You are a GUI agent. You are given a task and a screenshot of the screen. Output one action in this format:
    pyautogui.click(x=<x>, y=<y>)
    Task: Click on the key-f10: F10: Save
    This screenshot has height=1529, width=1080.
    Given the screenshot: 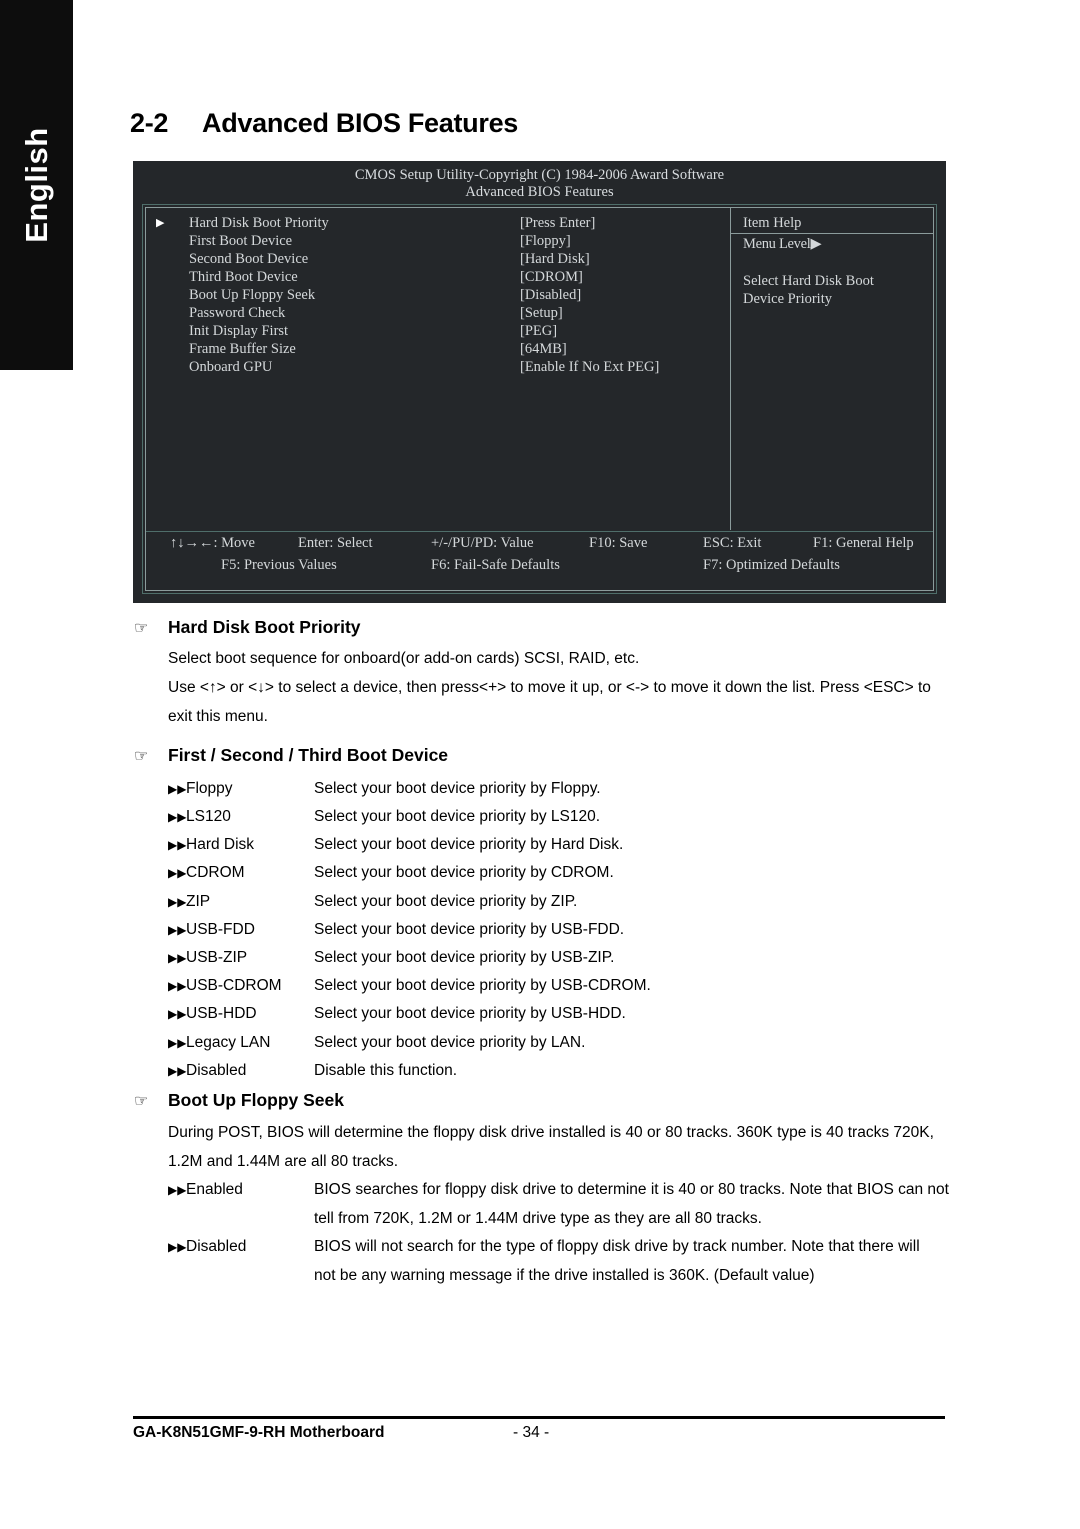 What is the action you would take?
    pyautogui.click(x=618, y=543)
    